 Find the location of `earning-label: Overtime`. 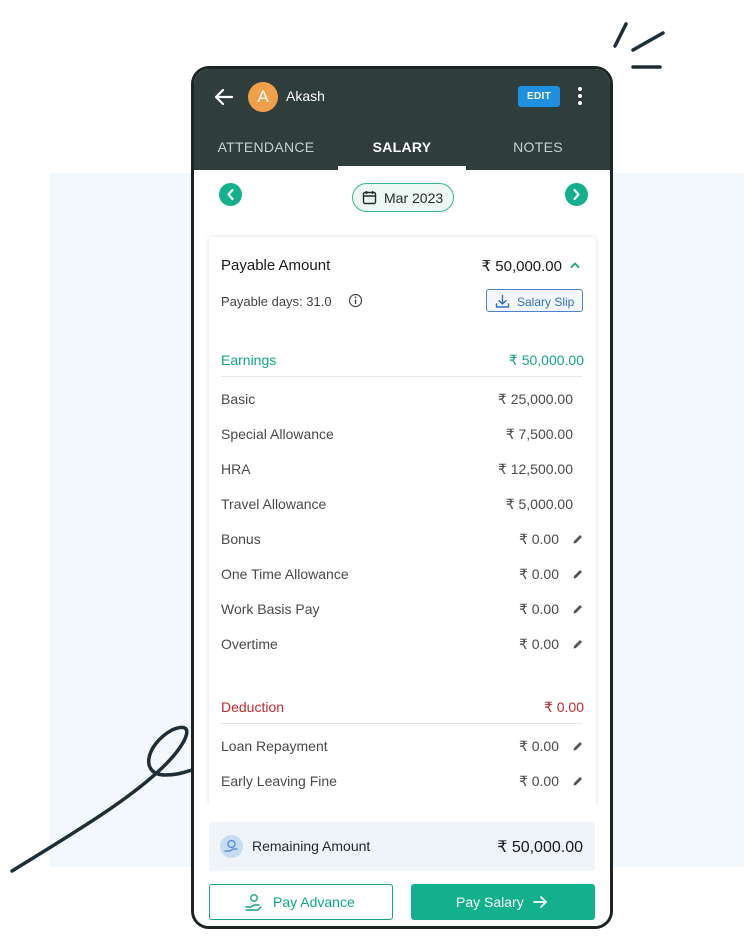

earning-label: Overtime is located at coordinates (249, 644).